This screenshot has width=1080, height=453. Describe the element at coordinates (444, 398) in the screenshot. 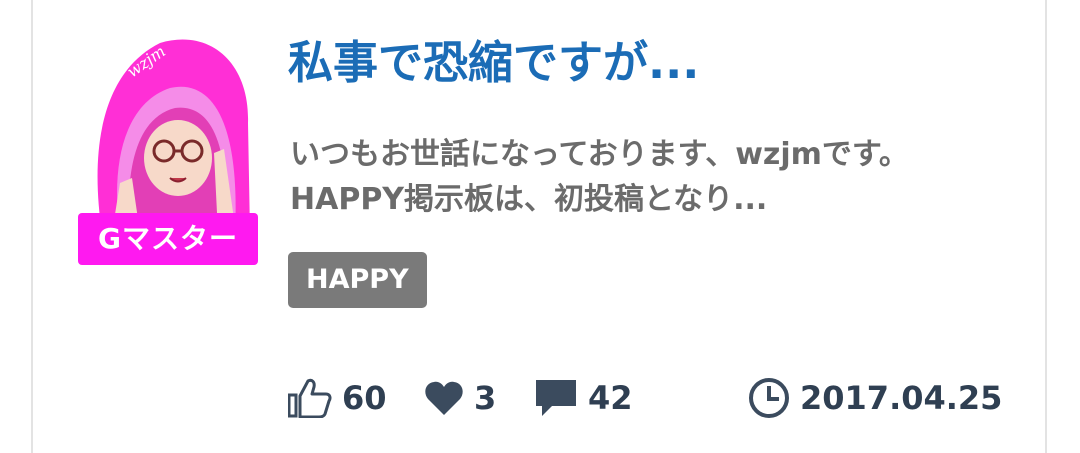

I see `heart-icon` at that location.